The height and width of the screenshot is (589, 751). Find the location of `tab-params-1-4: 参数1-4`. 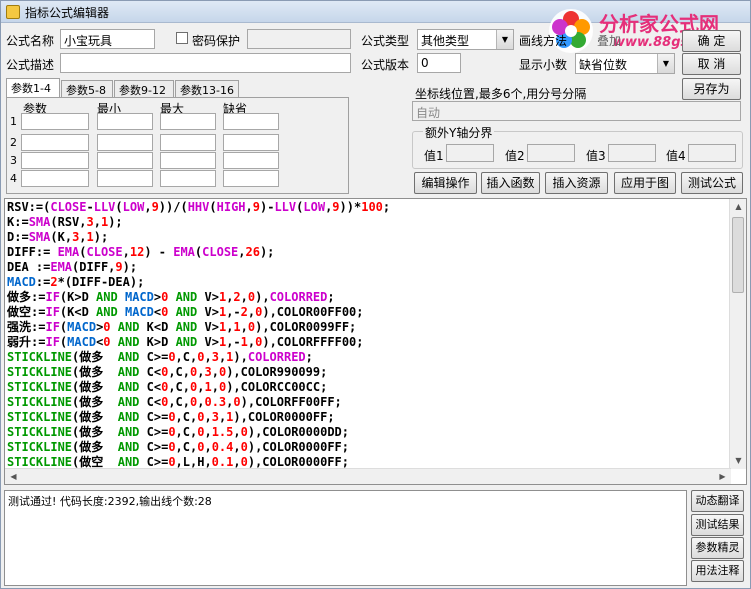

tab-params-1-4: 参数1-4 is located at coordinates (33, 88).